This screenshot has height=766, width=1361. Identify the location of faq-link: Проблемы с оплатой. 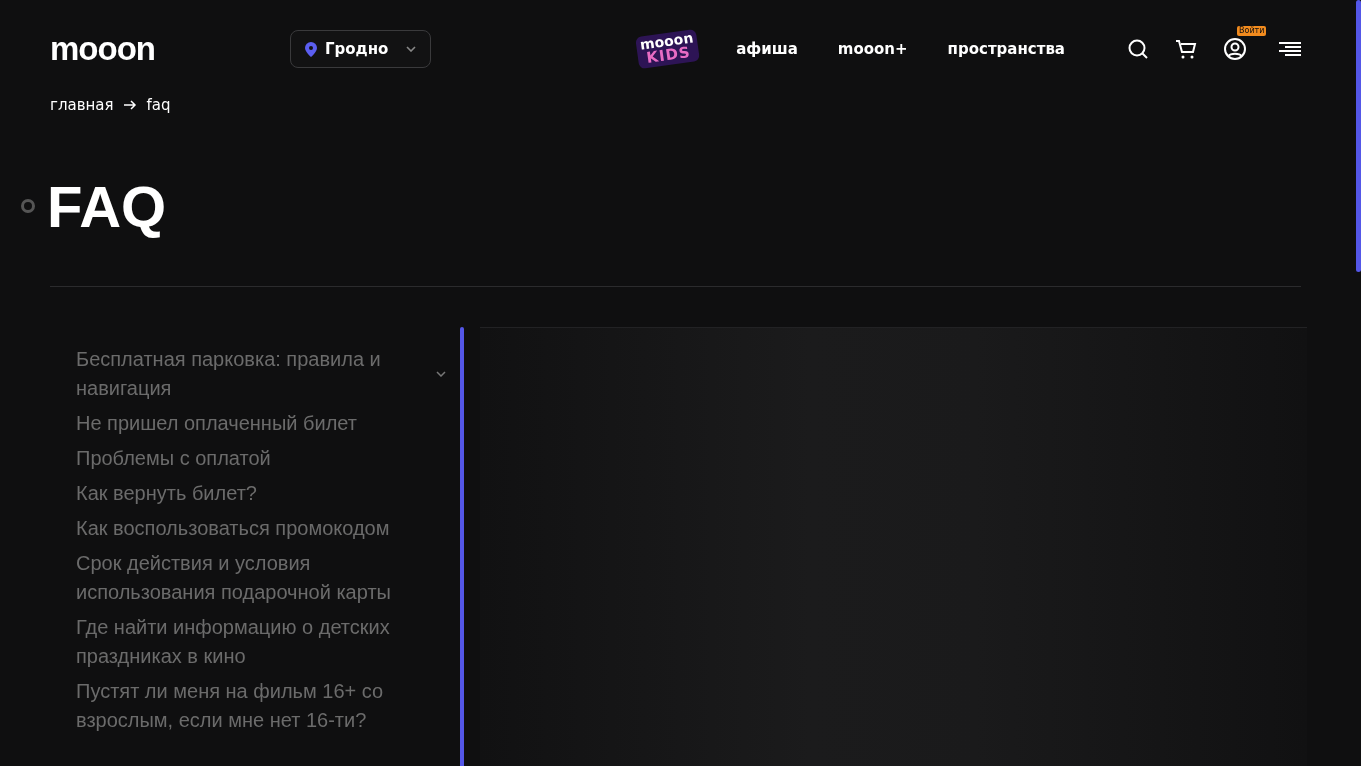
(261, 458).